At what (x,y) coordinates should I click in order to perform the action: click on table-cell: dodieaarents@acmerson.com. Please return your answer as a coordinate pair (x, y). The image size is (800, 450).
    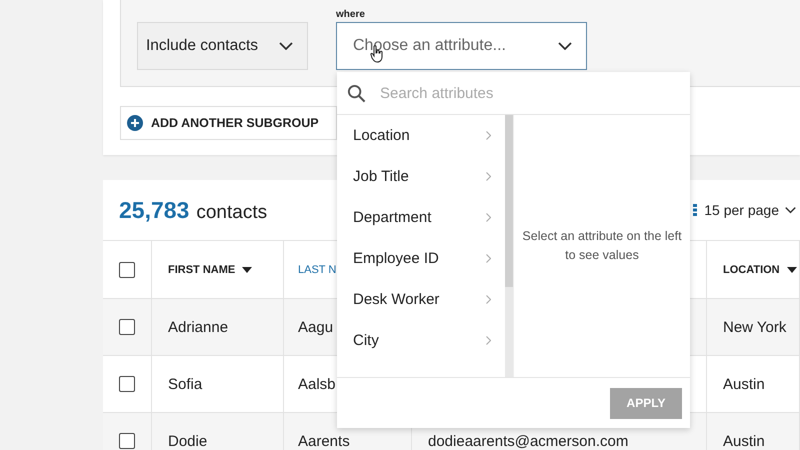
    Looking at the image, I should click on (528, 441).